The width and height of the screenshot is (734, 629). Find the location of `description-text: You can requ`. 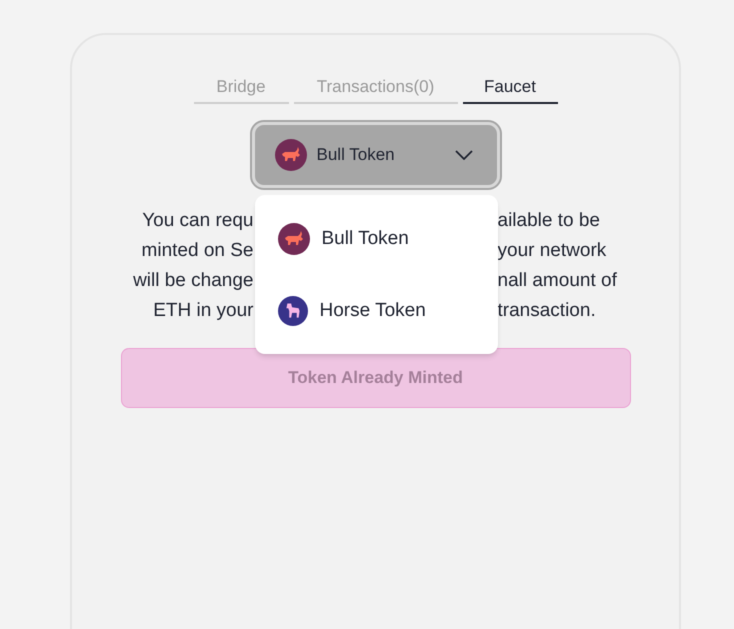

description-text: You can requ is located at coordinates (198, 221).